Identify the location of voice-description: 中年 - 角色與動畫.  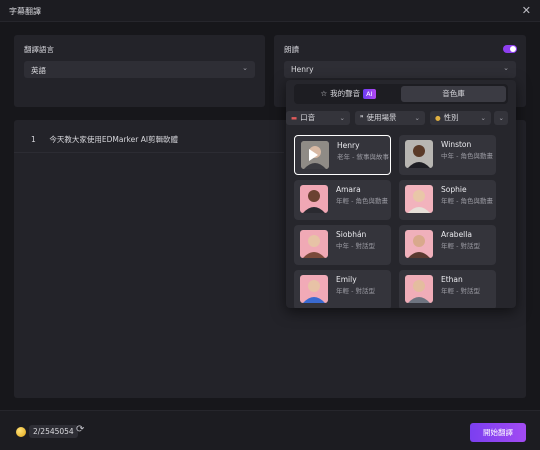
(467, 156).